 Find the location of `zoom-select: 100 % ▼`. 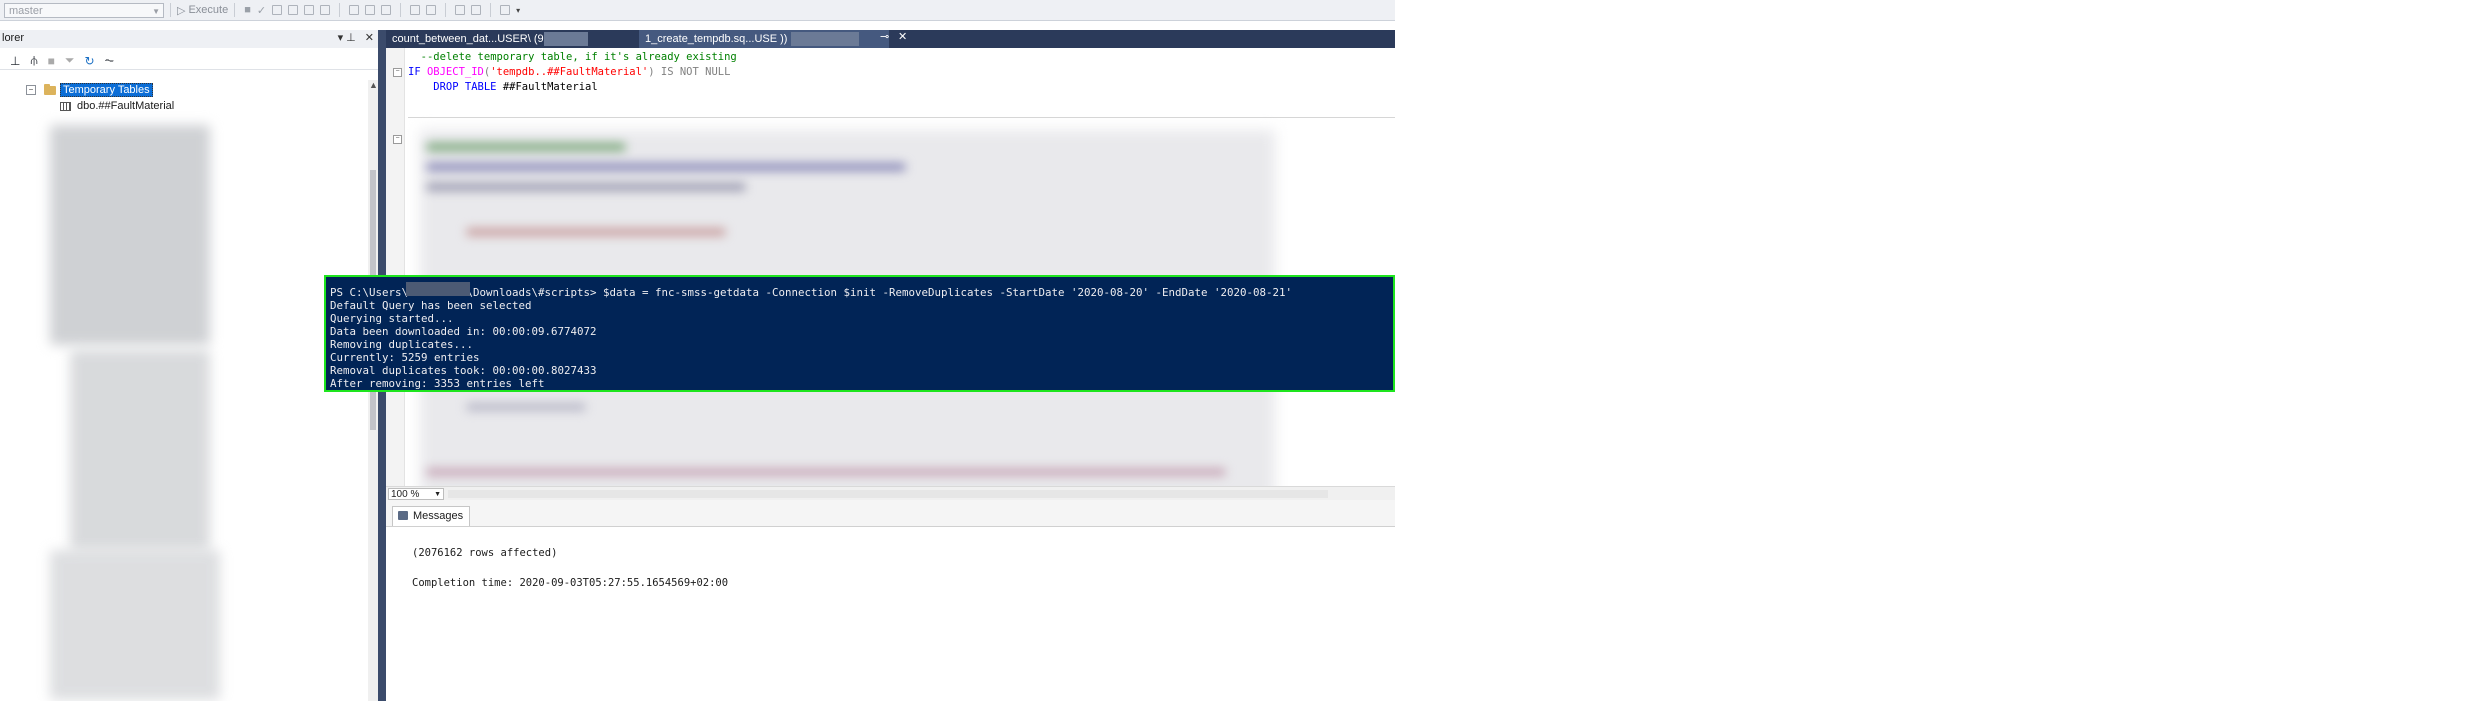

zoom-select: 100 % ▼ is located at coordinates (416, 494).